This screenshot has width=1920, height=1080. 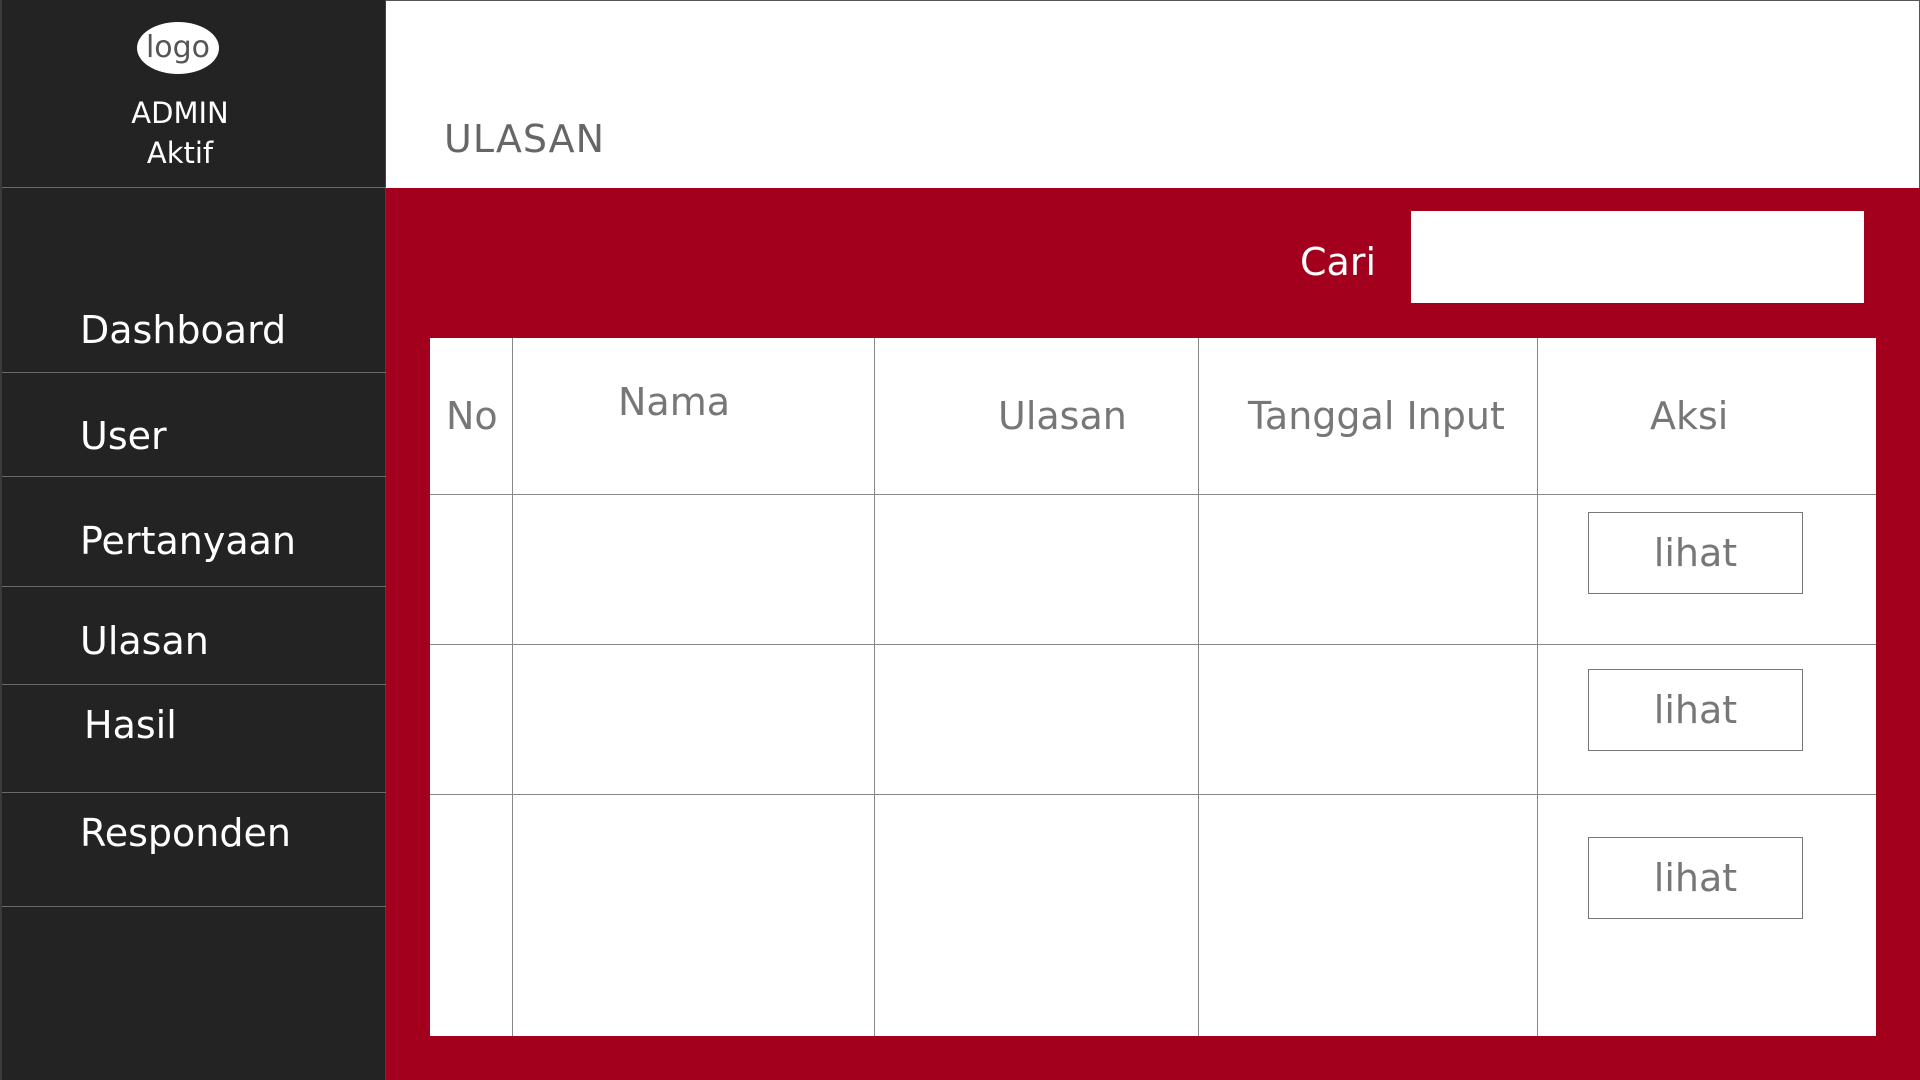 What do you see at coordinates (185, 833) in the screenshot?
I see `sidebar-item-label: Responden` at bounding box center [185, 833].